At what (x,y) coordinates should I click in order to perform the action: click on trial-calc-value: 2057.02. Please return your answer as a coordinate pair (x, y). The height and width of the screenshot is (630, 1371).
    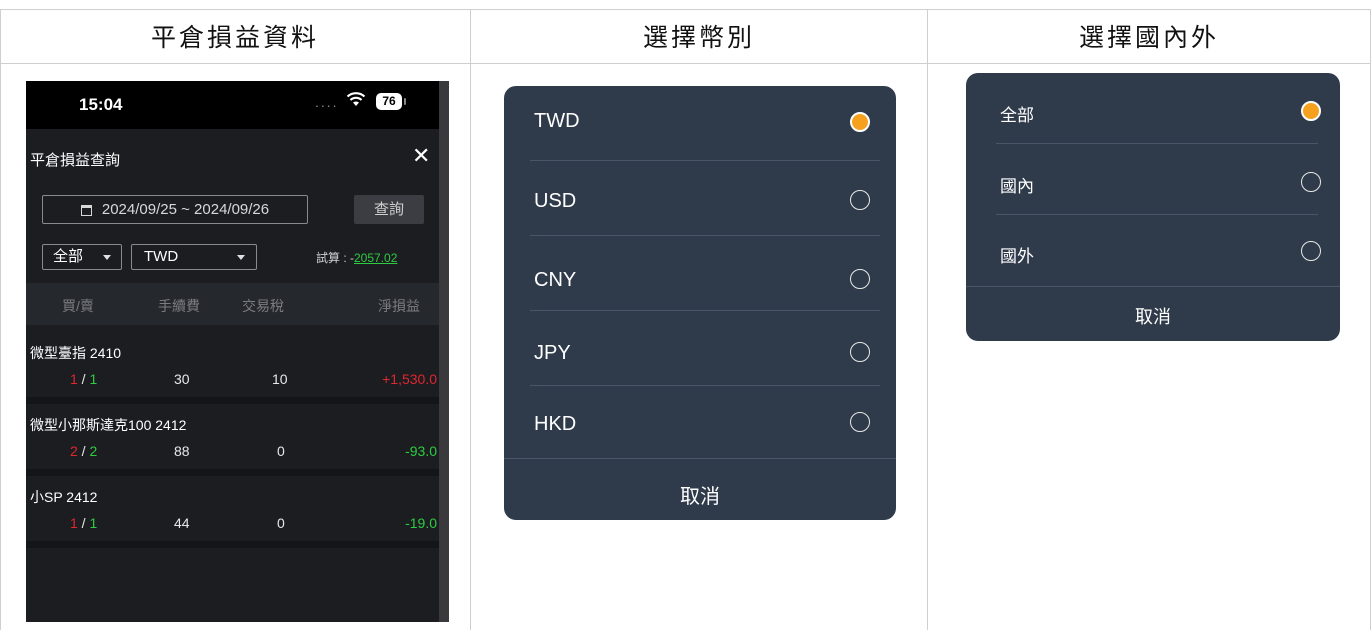
    Looking at the image, I should click on (375, 258).